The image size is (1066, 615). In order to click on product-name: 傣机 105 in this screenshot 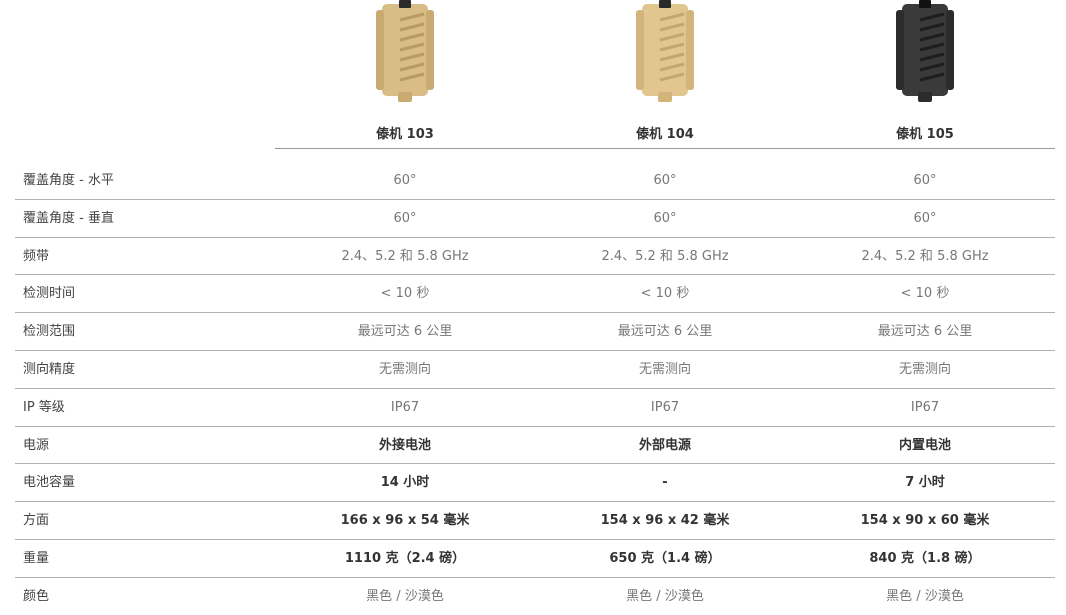, I will do `click(925, 134)`.